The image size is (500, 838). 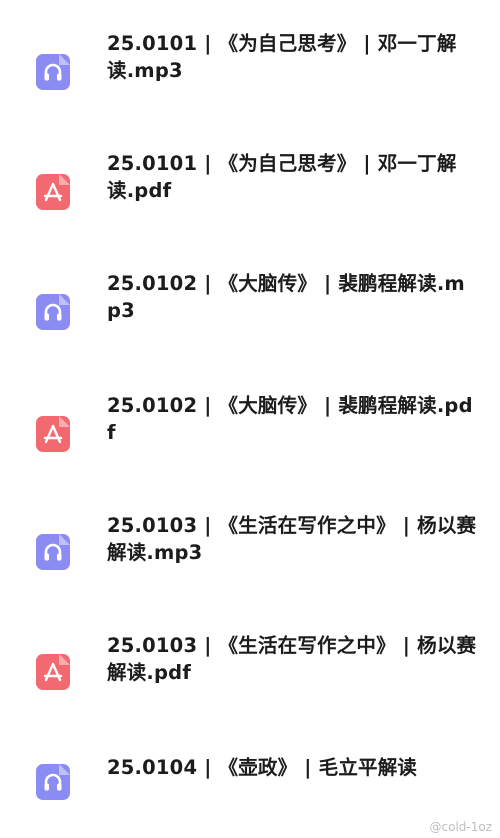 I want to click on file-name: 25.0102 | 《大脑传》 | 裴鹏程解读.mp3, so click(x=286, y=297).